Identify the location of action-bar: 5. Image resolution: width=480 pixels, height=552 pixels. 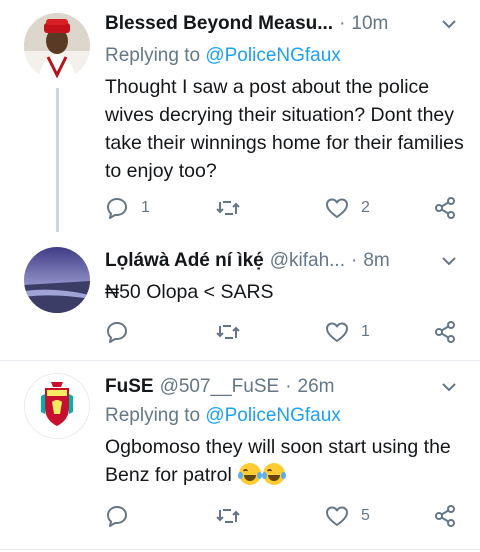
(282, 516).